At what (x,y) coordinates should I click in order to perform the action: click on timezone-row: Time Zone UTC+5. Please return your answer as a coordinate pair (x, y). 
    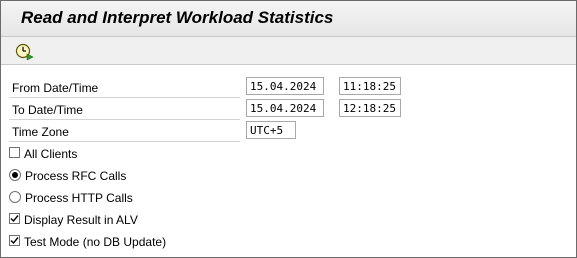
    Looking at the image, I should click on (289, 131).